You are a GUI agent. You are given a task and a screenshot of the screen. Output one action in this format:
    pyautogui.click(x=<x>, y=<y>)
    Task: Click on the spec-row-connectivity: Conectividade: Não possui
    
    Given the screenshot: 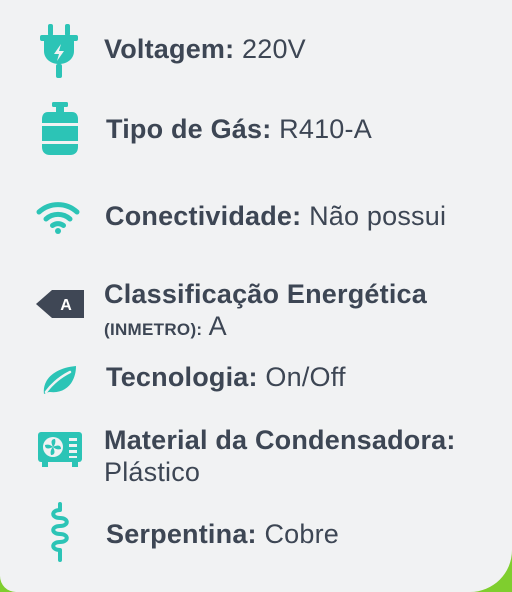 What is the action you would take?
    pyautogui.click(x=256, y=218)
    